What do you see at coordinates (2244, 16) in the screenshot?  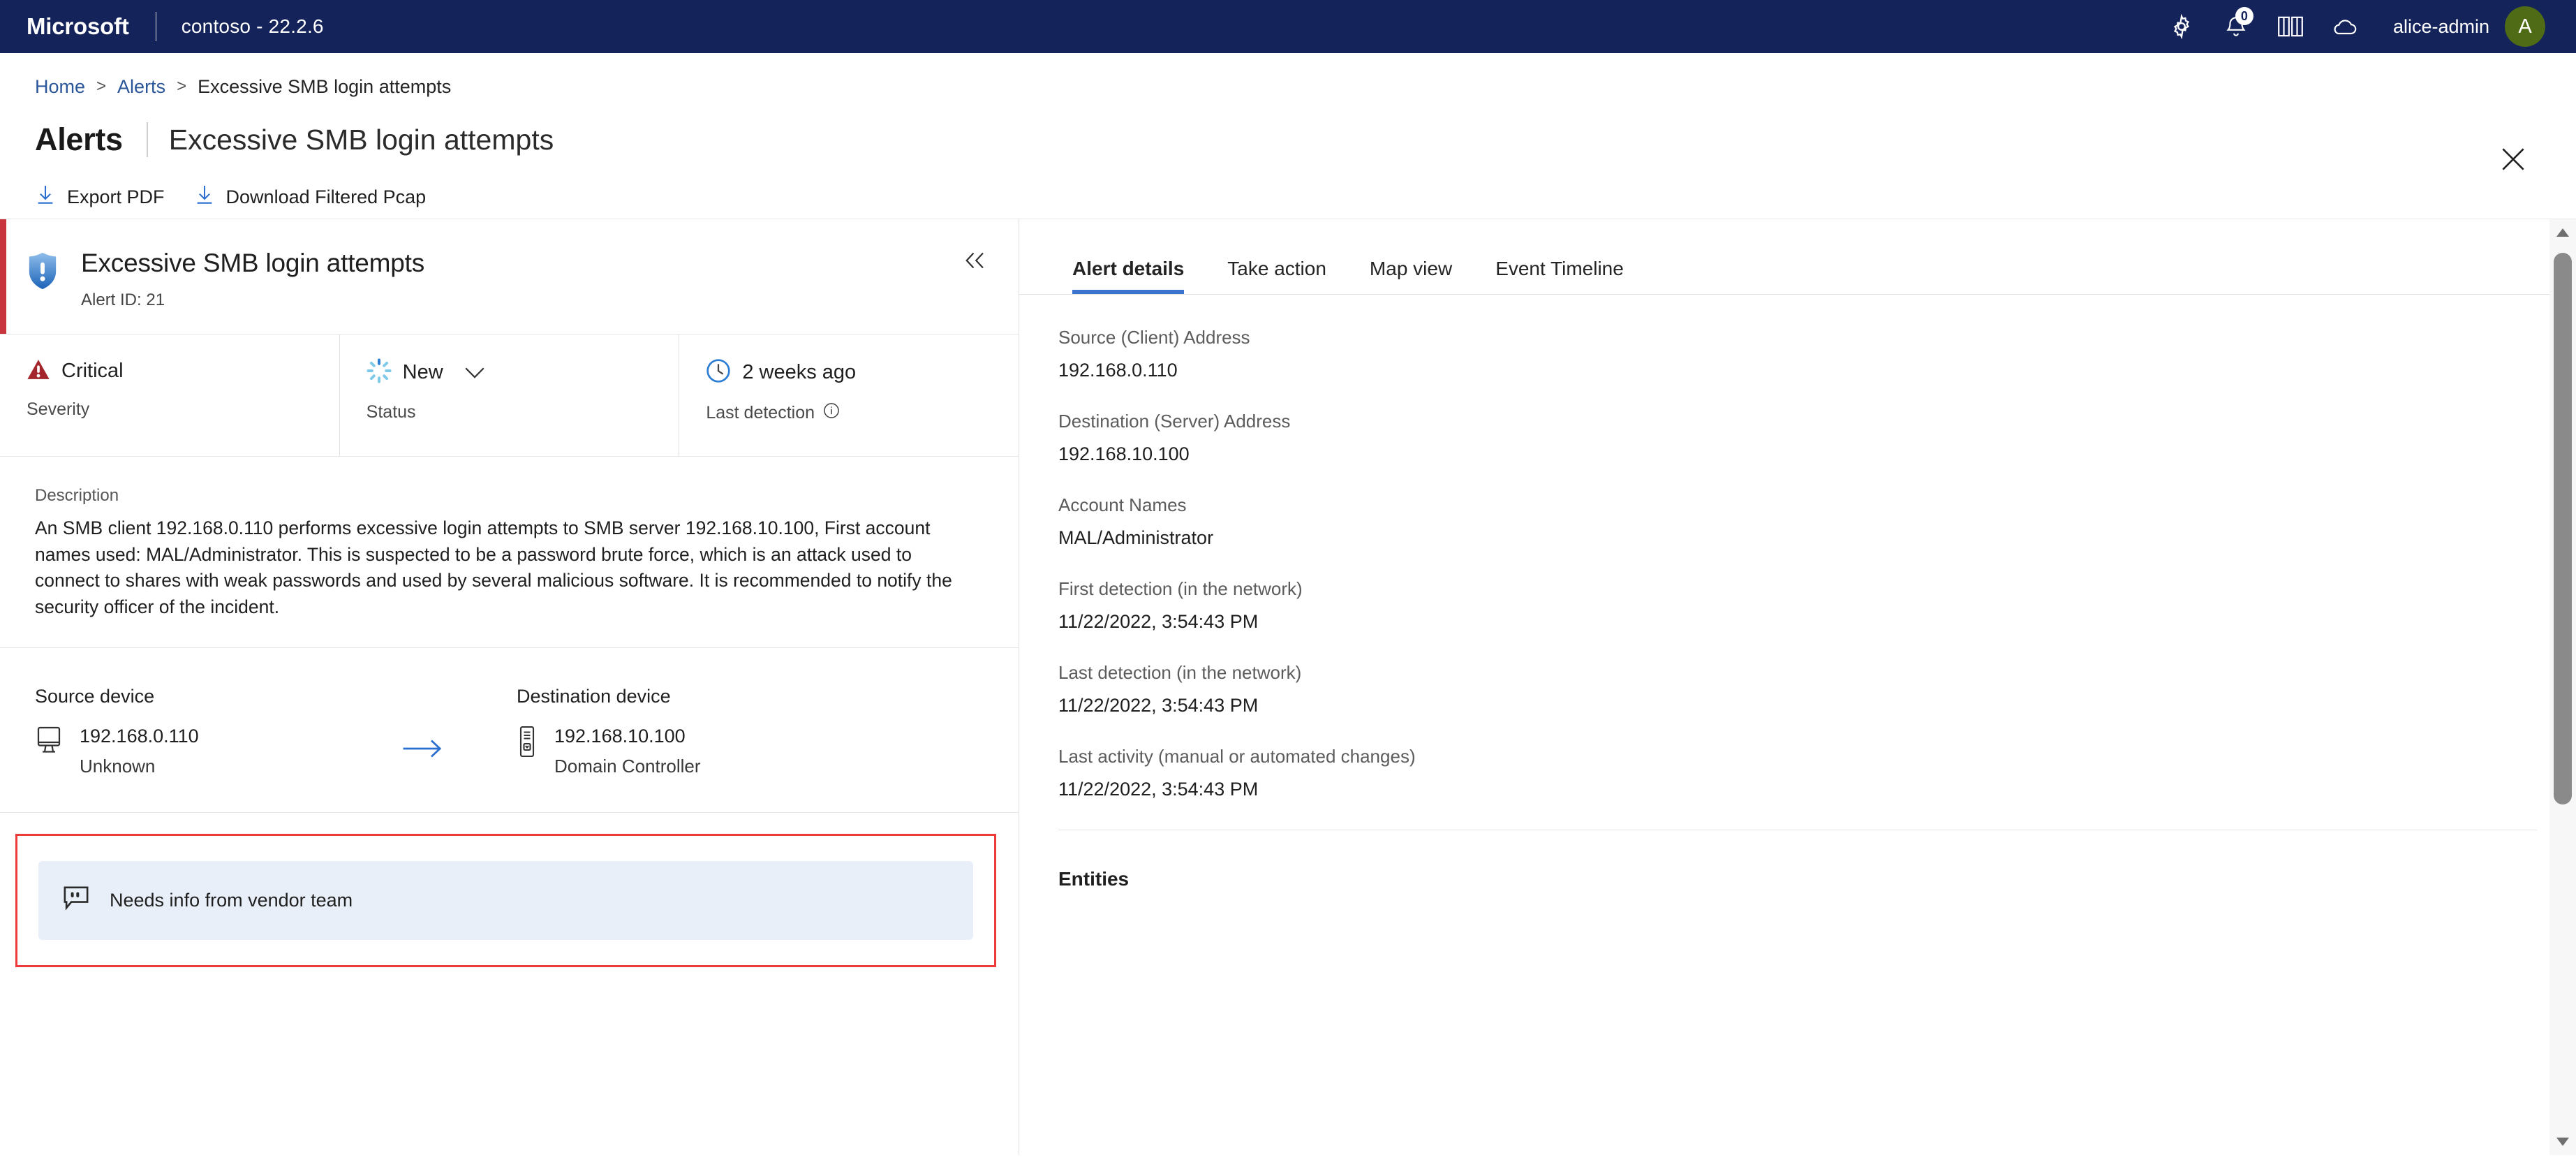 I see `notification-count-badge: 0` at bounding box center [2244, 16].